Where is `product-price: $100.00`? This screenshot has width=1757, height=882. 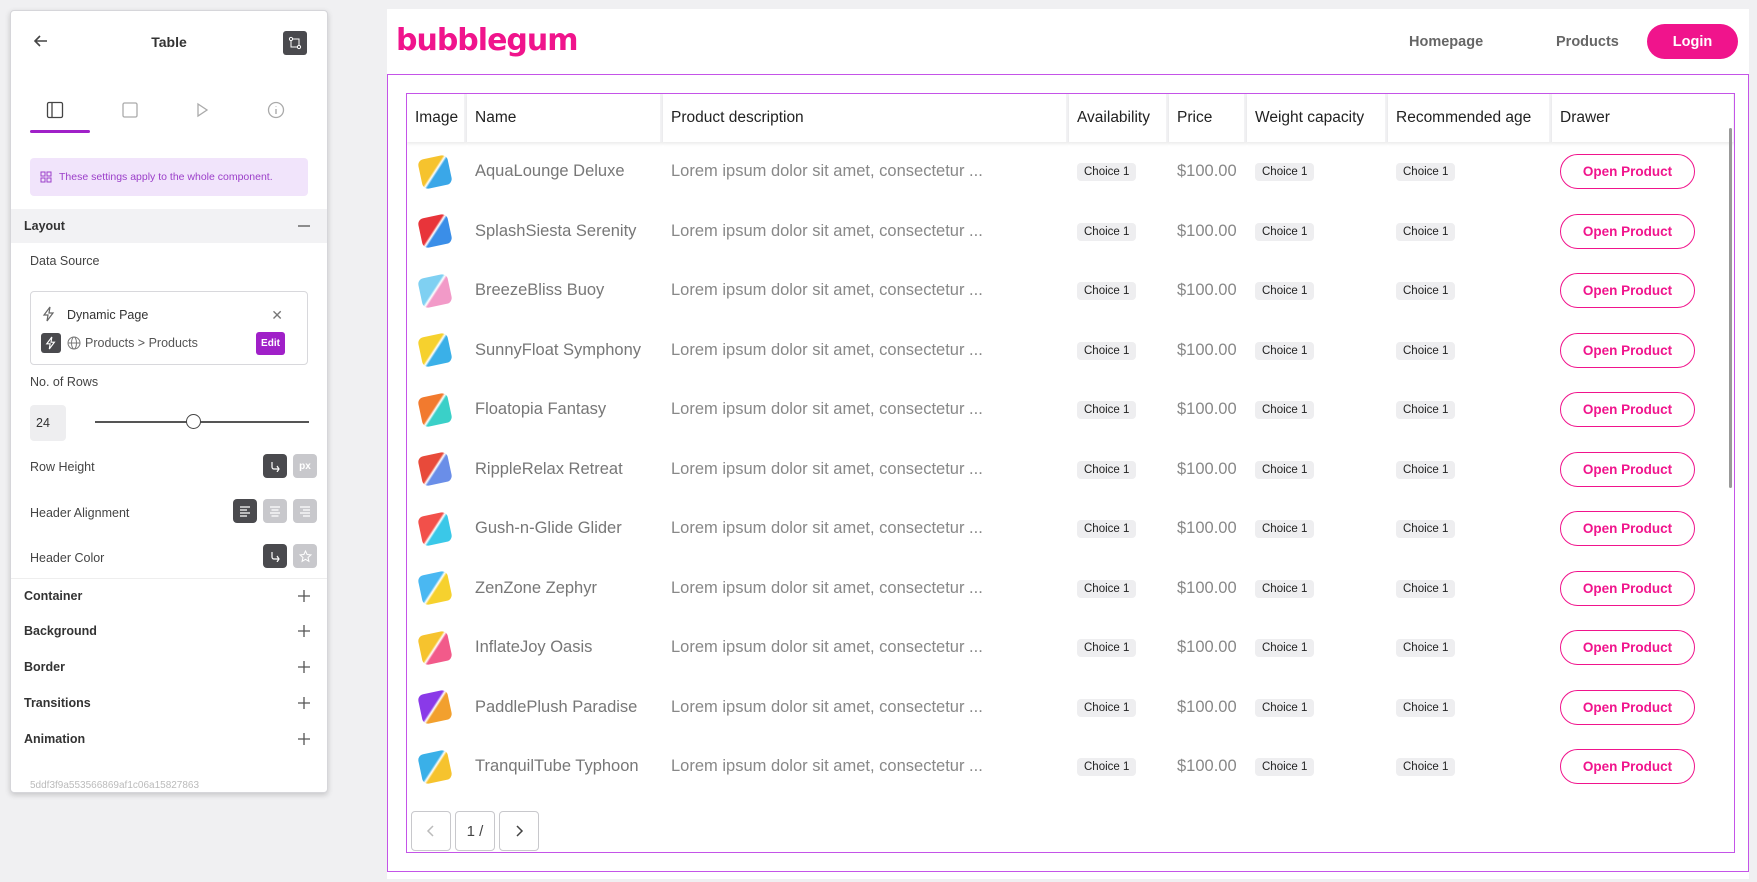
product-price: $100.00 is located at coordinates (1207, 468).